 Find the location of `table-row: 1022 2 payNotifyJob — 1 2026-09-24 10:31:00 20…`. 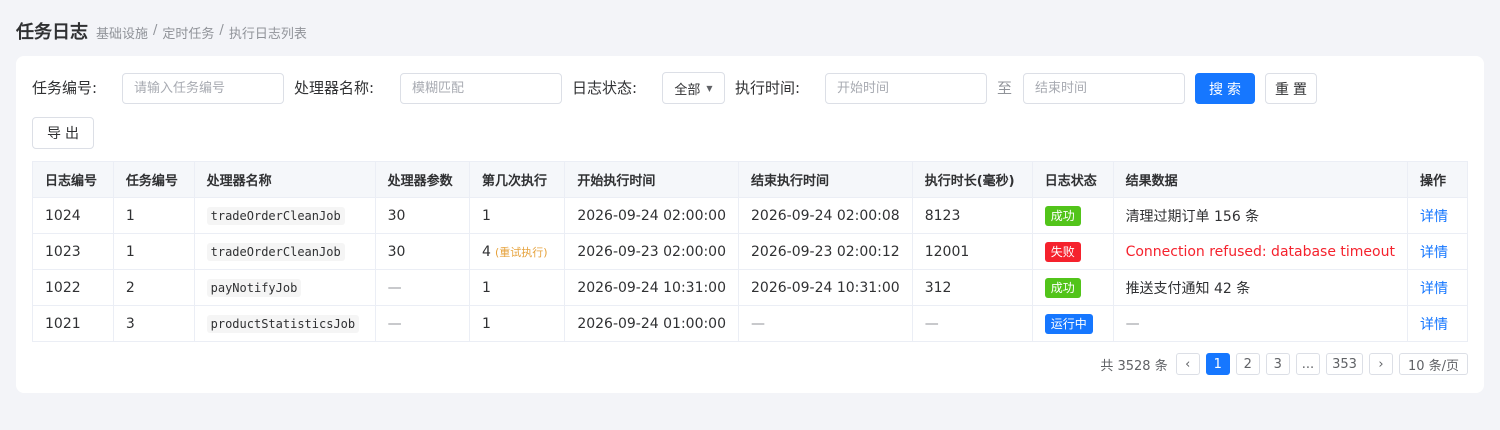

table-row: 1022 2 payNotifyJob — 1 2026-09-24 10:31:00 20… is located at coordinates (750, 287).